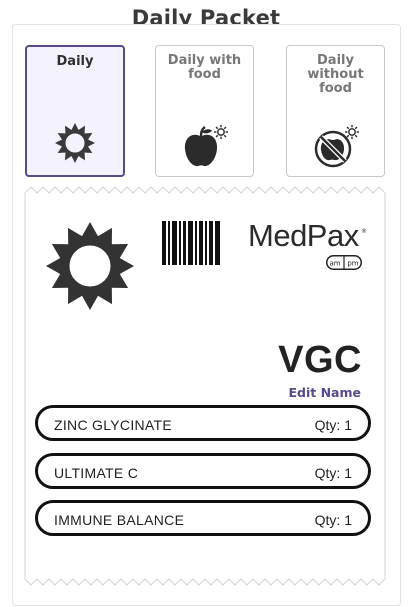 This screenshot has width=412, height=607. What do you see at coordinates (90, 268) in the screenshot?
I see `packet-sun-icon` at bounding box center [90, 268].